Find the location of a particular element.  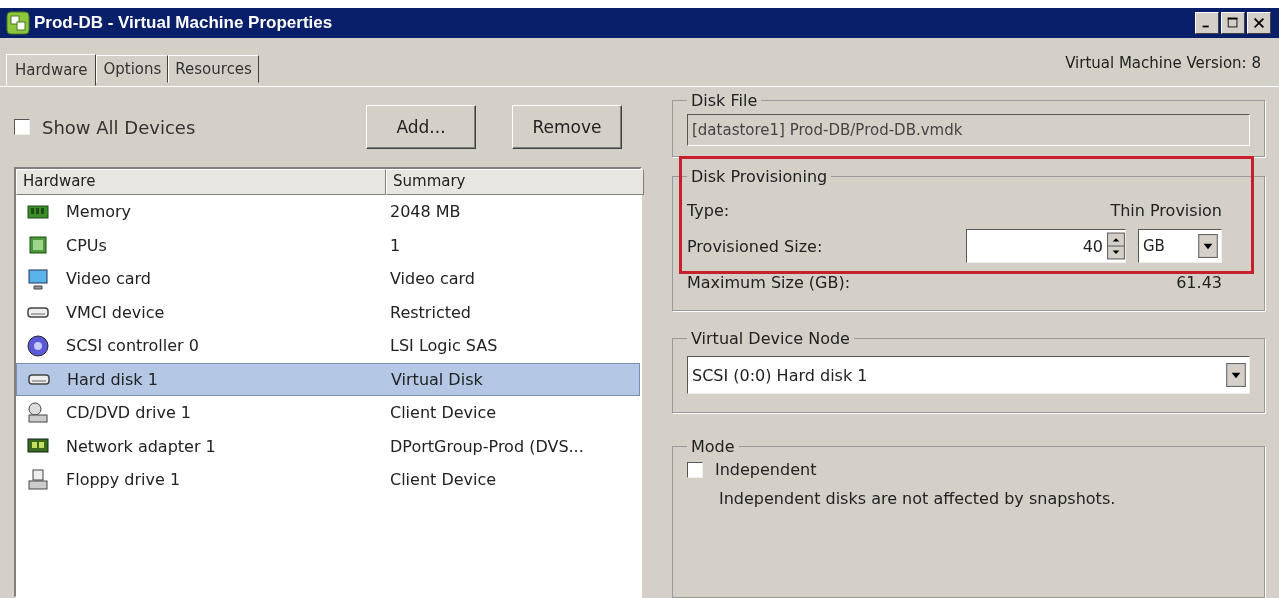

hardware-name: SCSI controller 0 is located at coordinates (132, 346).